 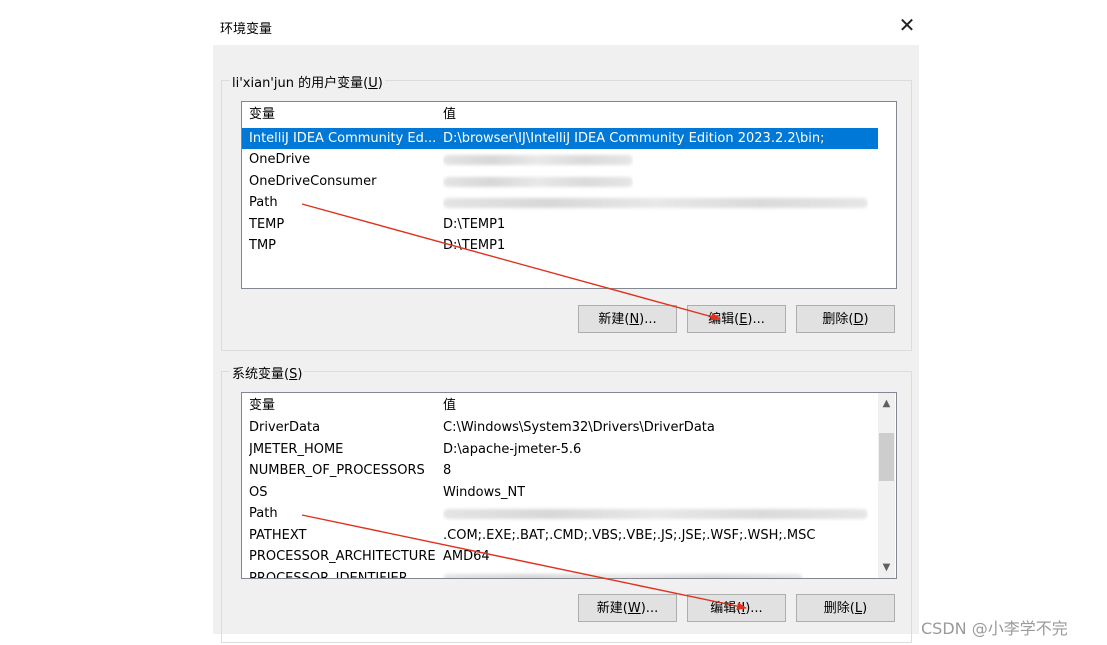 What do you see at coordinates (560, 470) in the screenshot?
I see `table-row: NUMBER_OF_PROCESSORS 8` at bounding box center [560, 470].